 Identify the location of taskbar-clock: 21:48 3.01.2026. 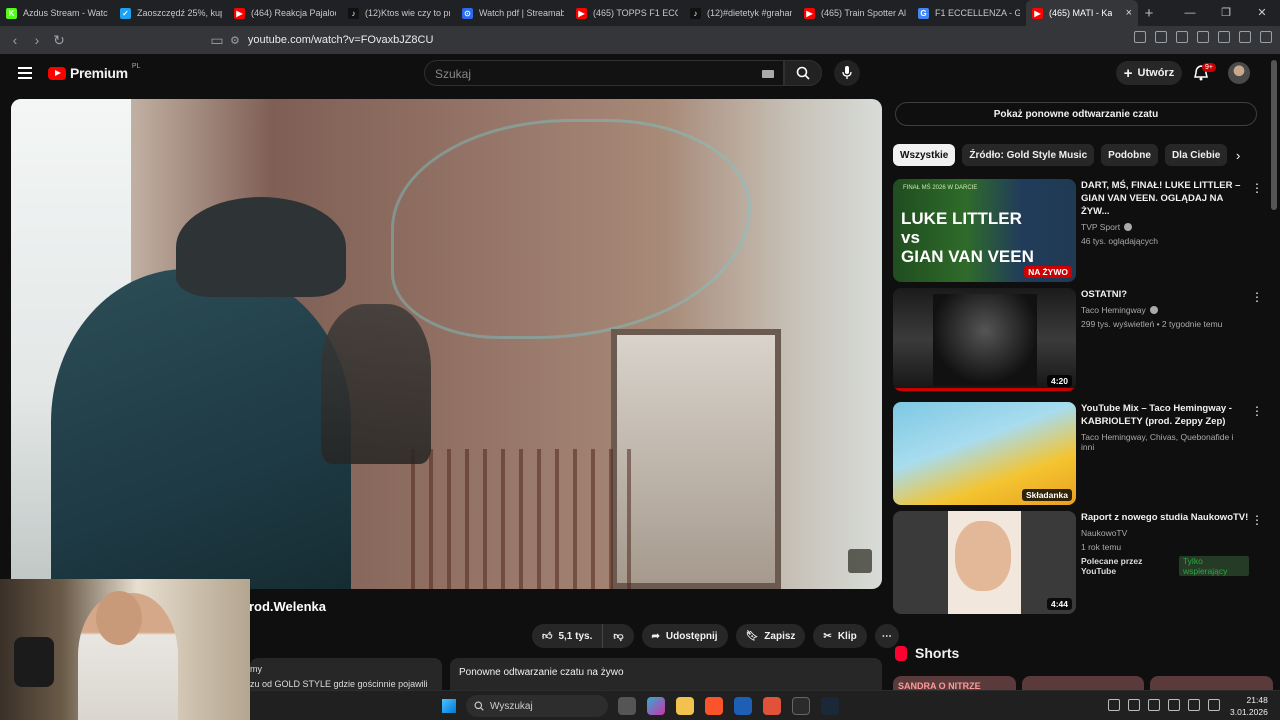
(1249, 706).